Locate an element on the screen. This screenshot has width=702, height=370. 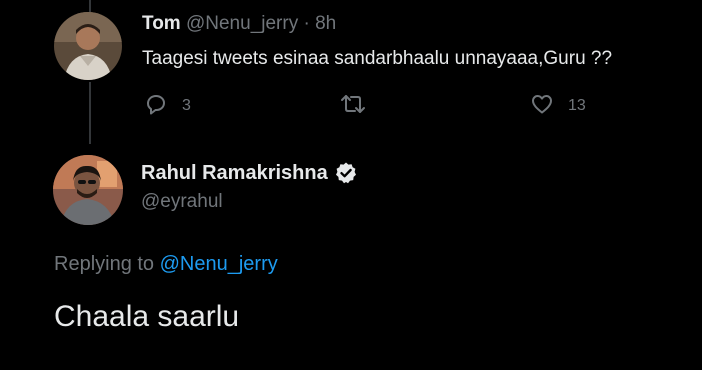
heart-icon is located at coordinates (542, 106).